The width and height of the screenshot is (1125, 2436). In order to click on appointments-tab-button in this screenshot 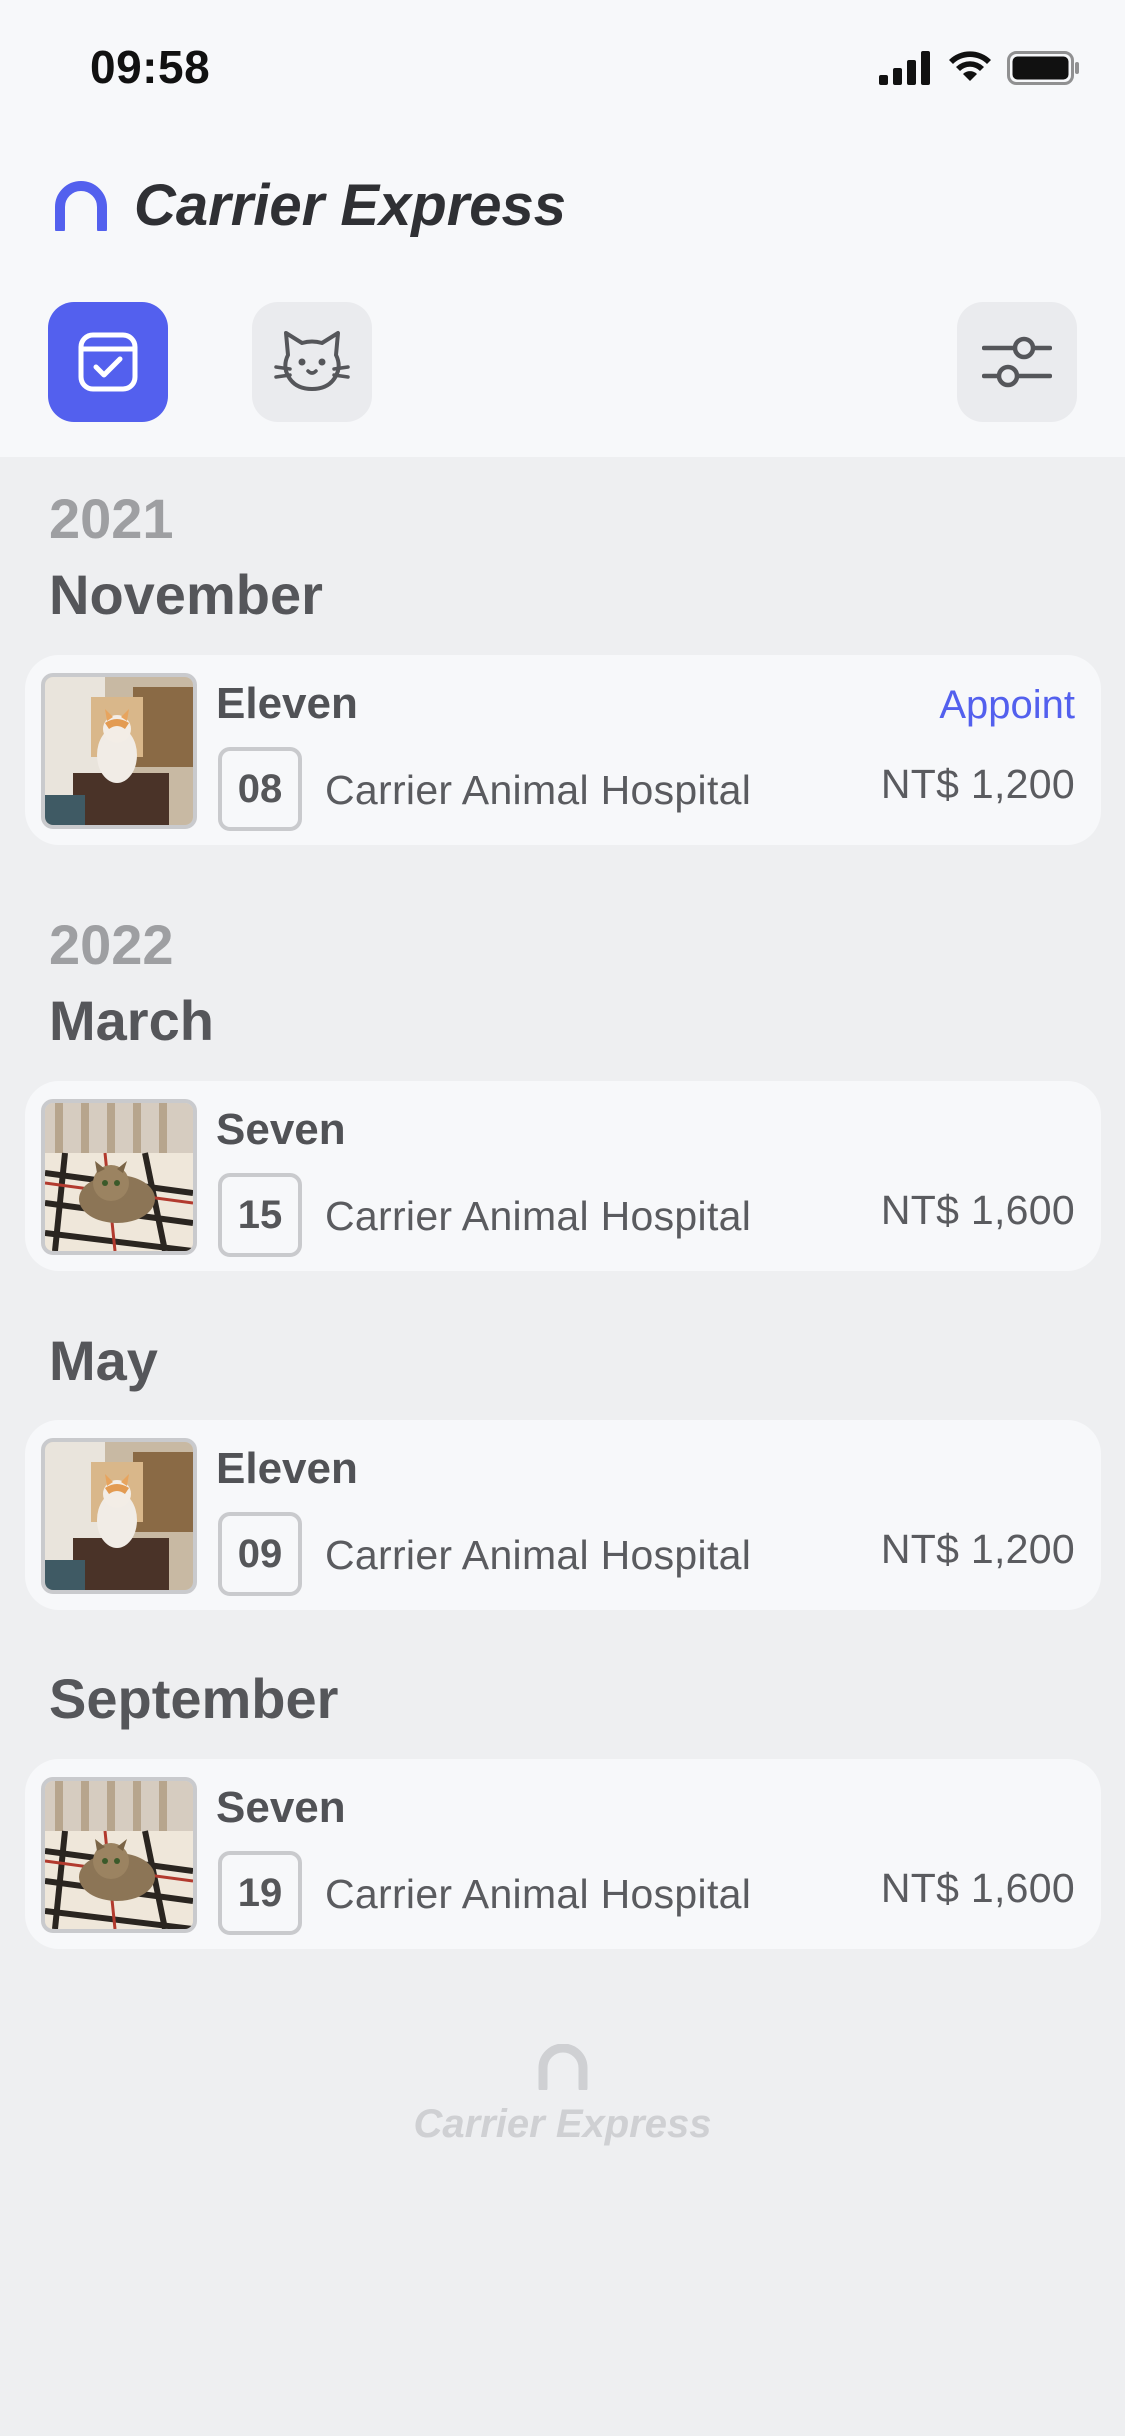, I will do `click(108, 362)`.